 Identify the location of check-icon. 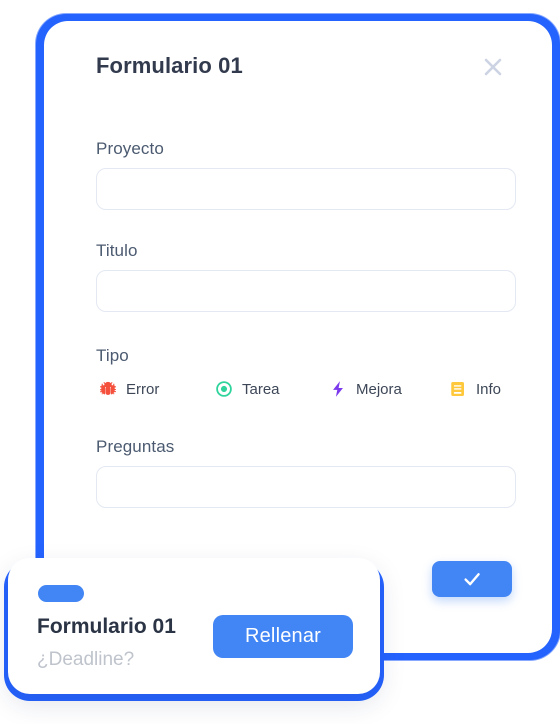
(472, 579).